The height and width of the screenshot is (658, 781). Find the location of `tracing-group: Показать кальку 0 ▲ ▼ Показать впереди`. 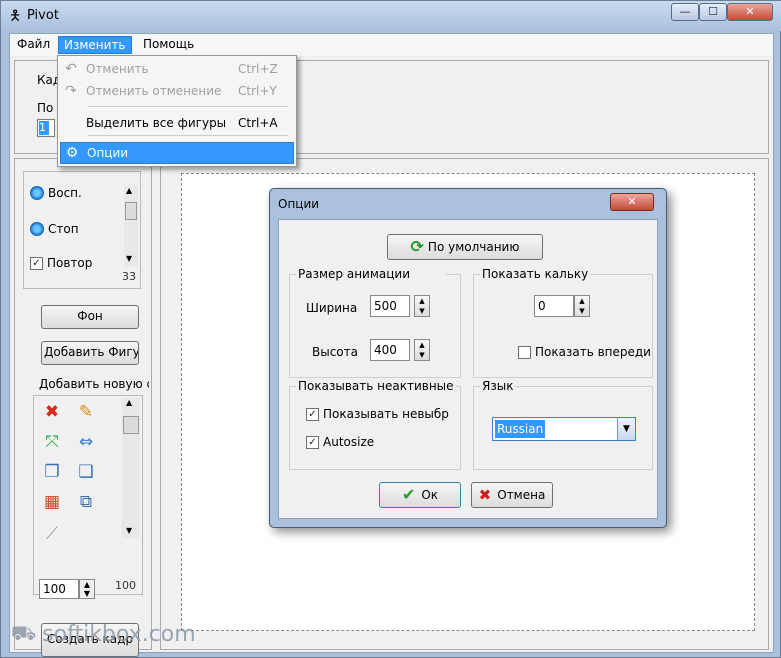

tracing-group: Показать кальку 0 ▲ ▼ Показать впереди is located at coordinates (563, 322).